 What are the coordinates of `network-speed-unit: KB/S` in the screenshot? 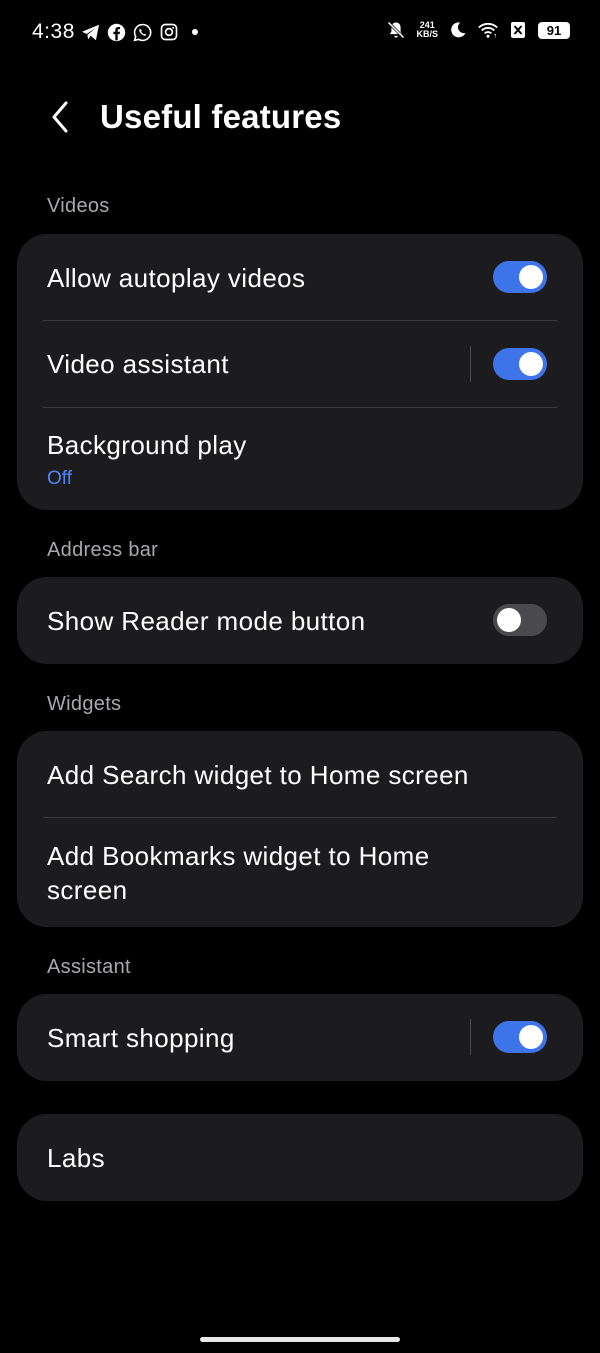 It's located at (427, 34).